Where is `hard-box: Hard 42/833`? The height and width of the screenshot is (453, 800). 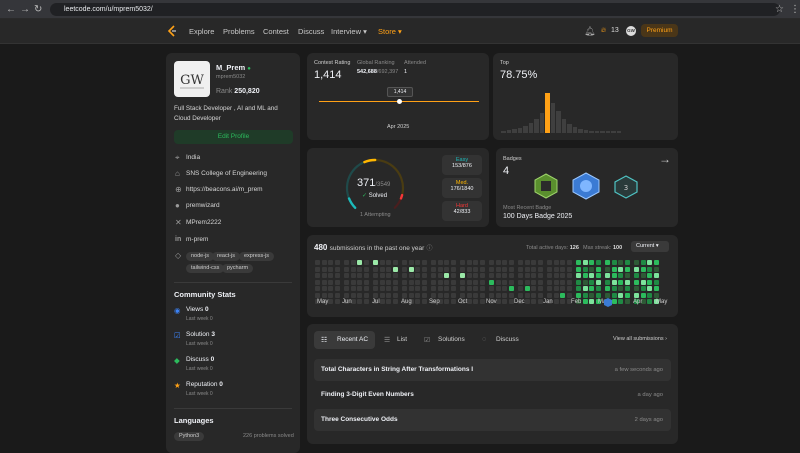 hard-box: Hard 42/833 is located at coordinates (462, 211).